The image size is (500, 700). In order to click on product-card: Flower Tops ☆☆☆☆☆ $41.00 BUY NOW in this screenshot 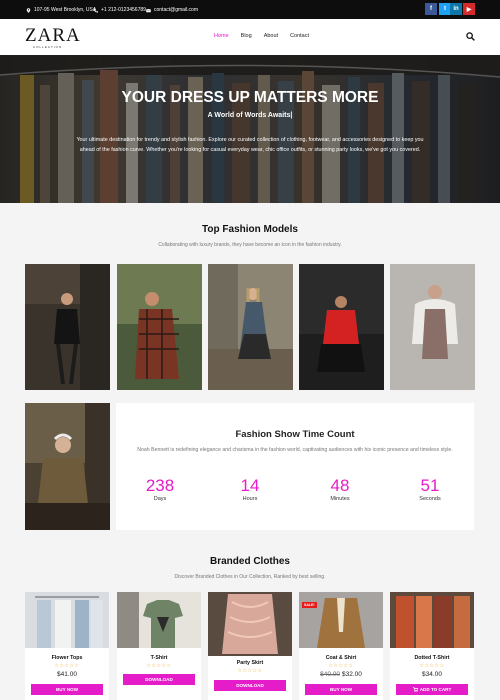, I will do `click(67, 646)`.